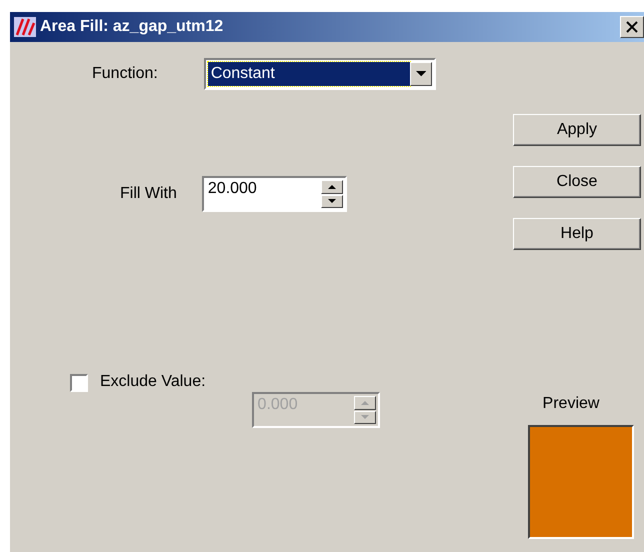 This screenshot has width=644, height=552. What do you see at coordinates (632, 27) in the screenshot?
I see `close-icon` at bounding box center [632, 27].